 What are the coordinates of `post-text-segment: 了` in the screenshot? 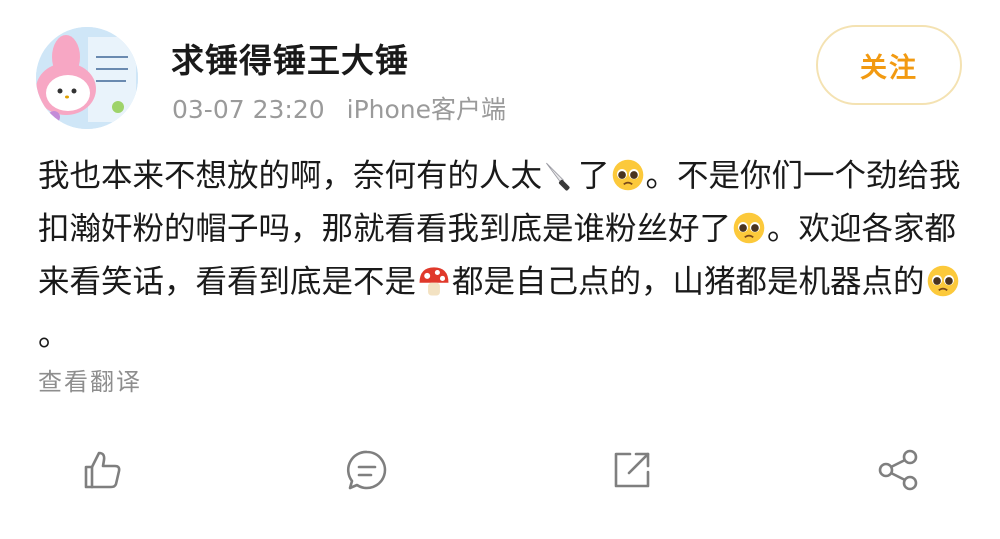 It's located at (594, 176).